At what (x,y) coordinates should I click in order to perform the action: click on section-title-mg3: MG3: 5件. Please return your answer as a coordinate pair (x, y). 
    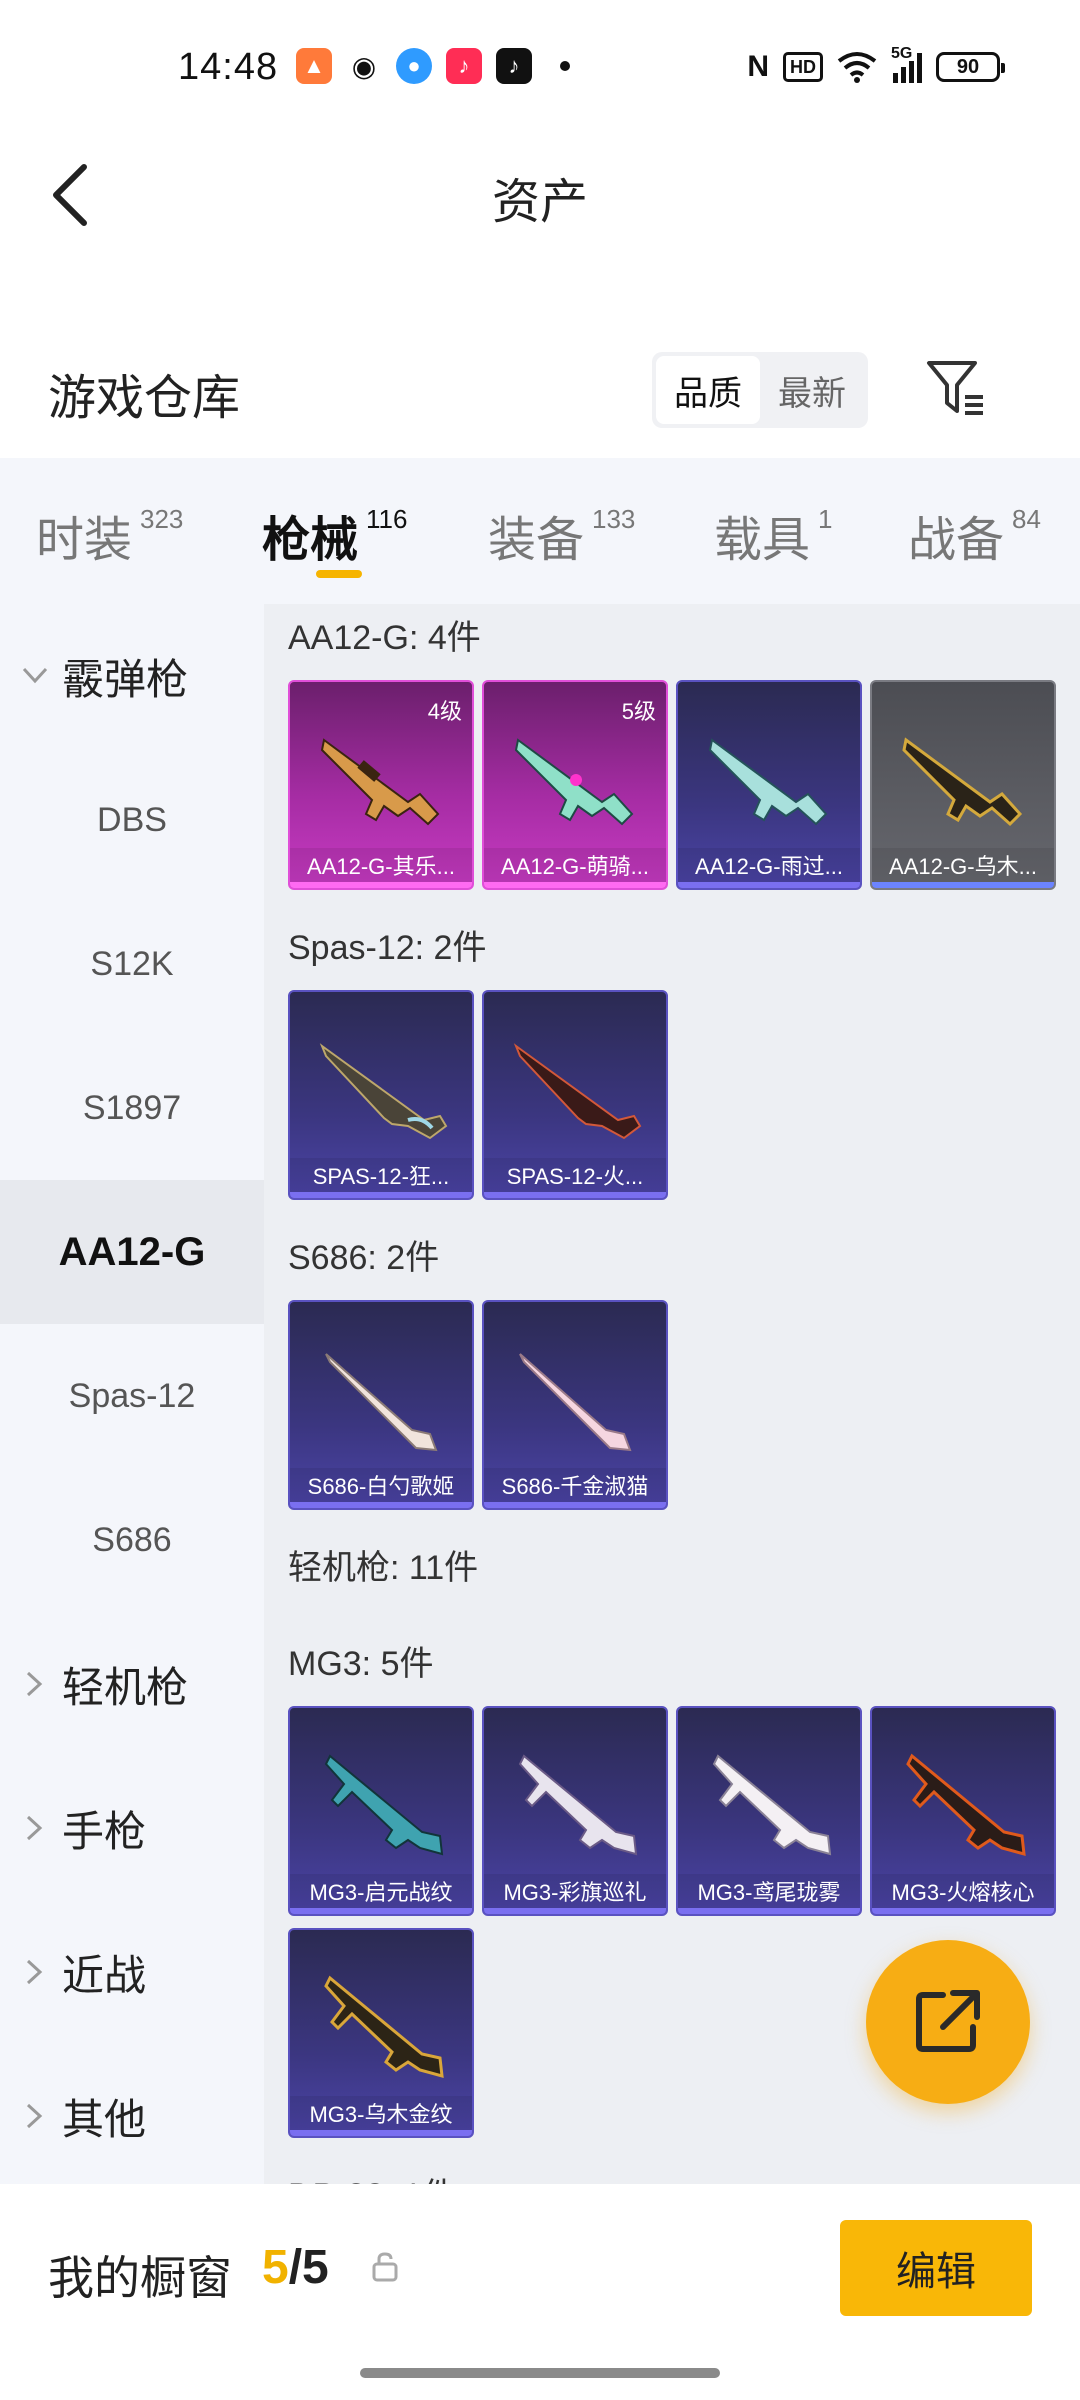
    Looking at the image, I should click on (361, 1664).